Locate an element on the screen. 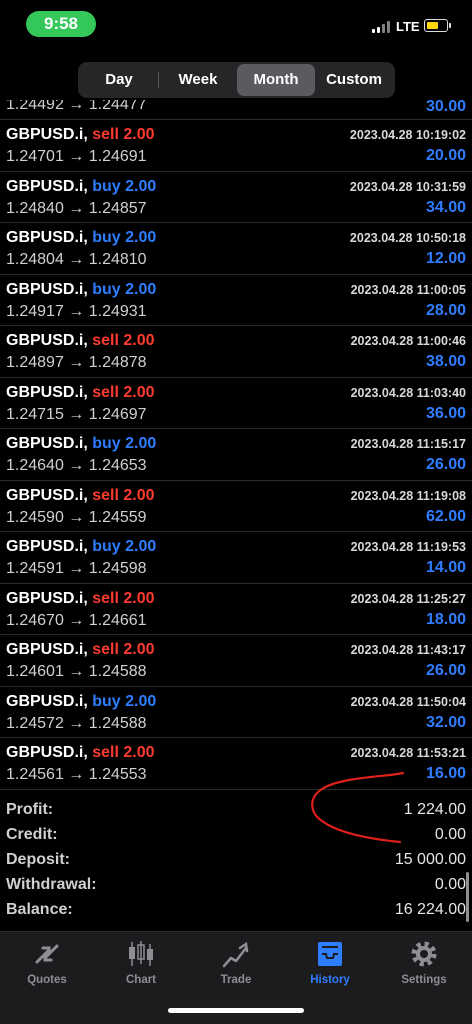  deal-prices: 1.24561 → 1.24553 is located at coordinates (76, 774).